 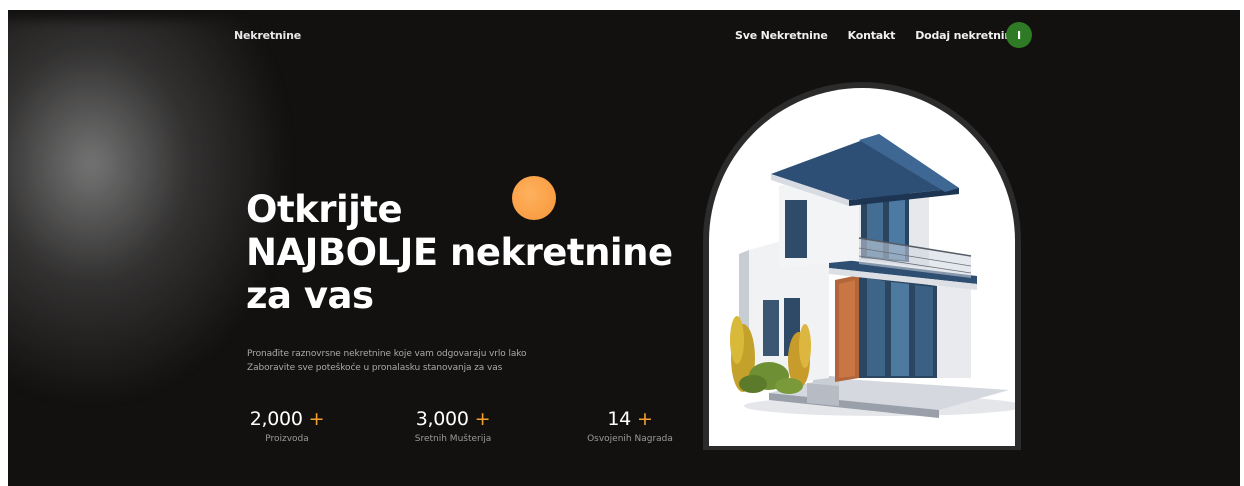 I want to click on nav-add-property: Dodaj nekretninu, so click(x=967, y=35).